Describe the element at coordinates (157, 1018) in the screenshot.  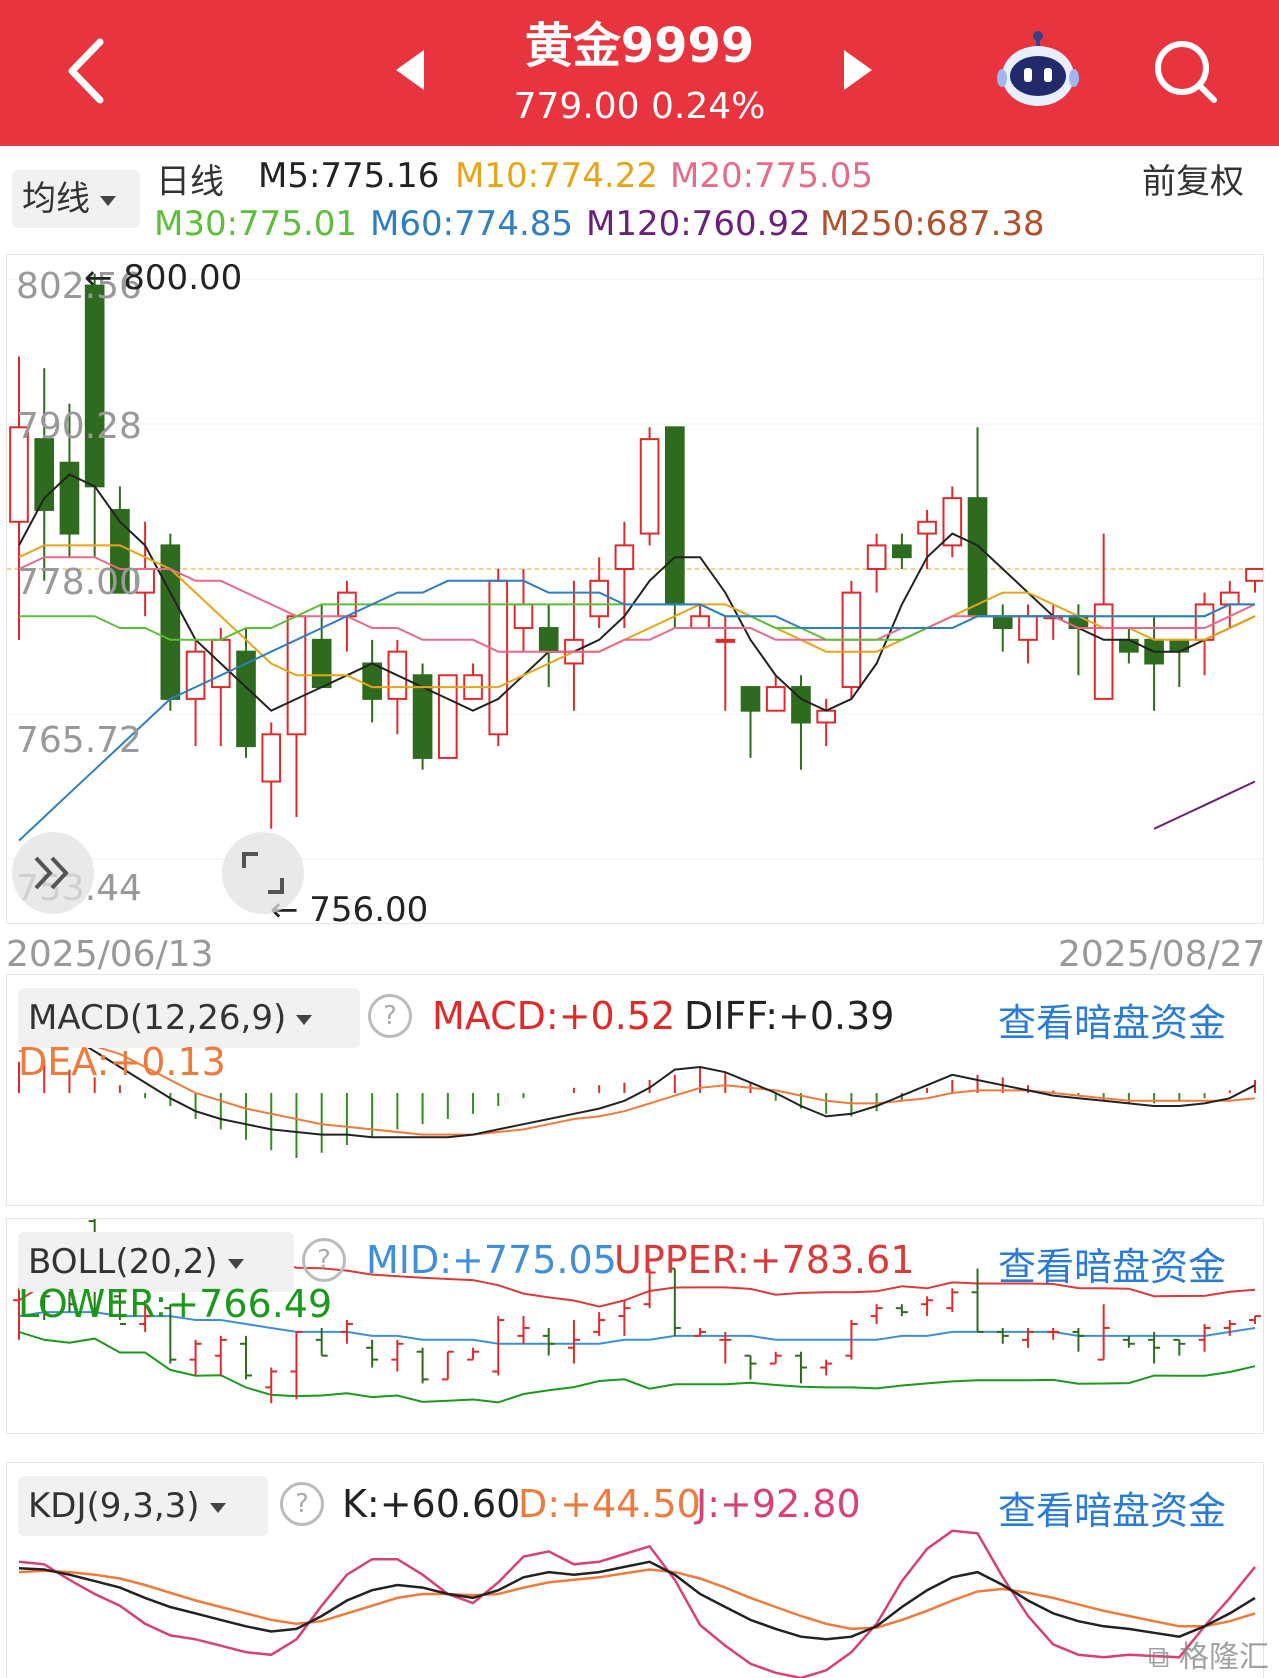
I see `macd-selector-label: MACD(12,26,9)` at that location.